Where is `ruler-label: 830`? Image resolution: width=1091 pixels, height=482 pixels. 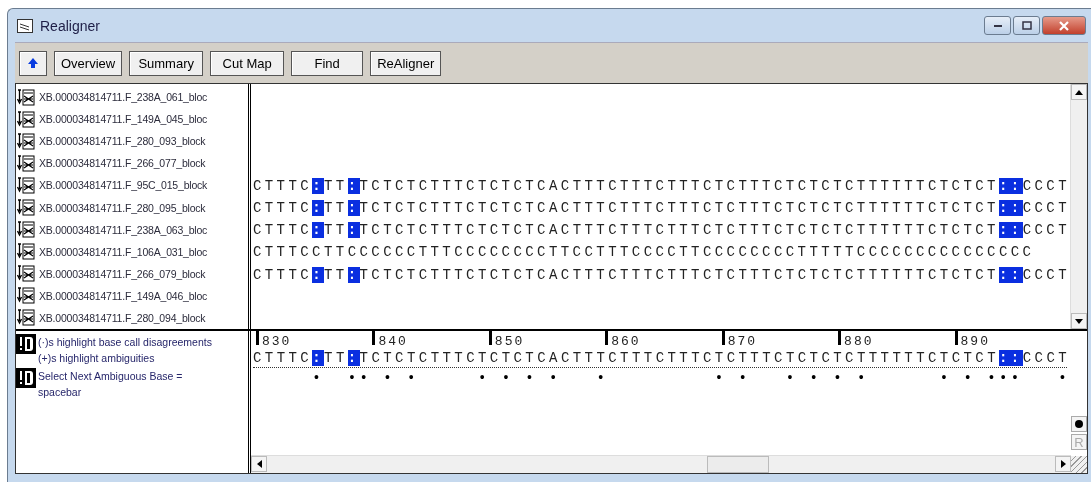
ruler-label: 830 is located at coordinates (276, 341).